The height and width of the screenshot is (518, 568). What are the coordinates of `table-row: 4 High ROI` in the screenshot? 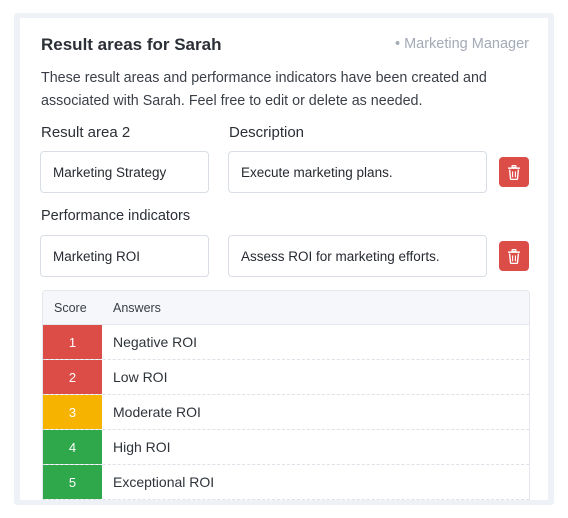 It's located at (286, 447).